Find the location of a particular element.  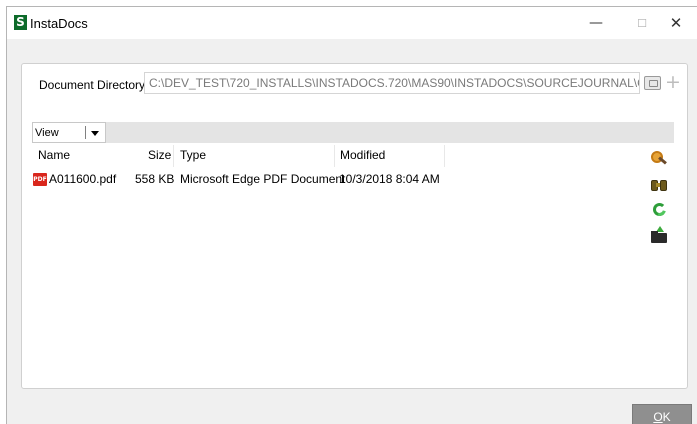

ok-label-rest: K is located at coordinates (666, 417).